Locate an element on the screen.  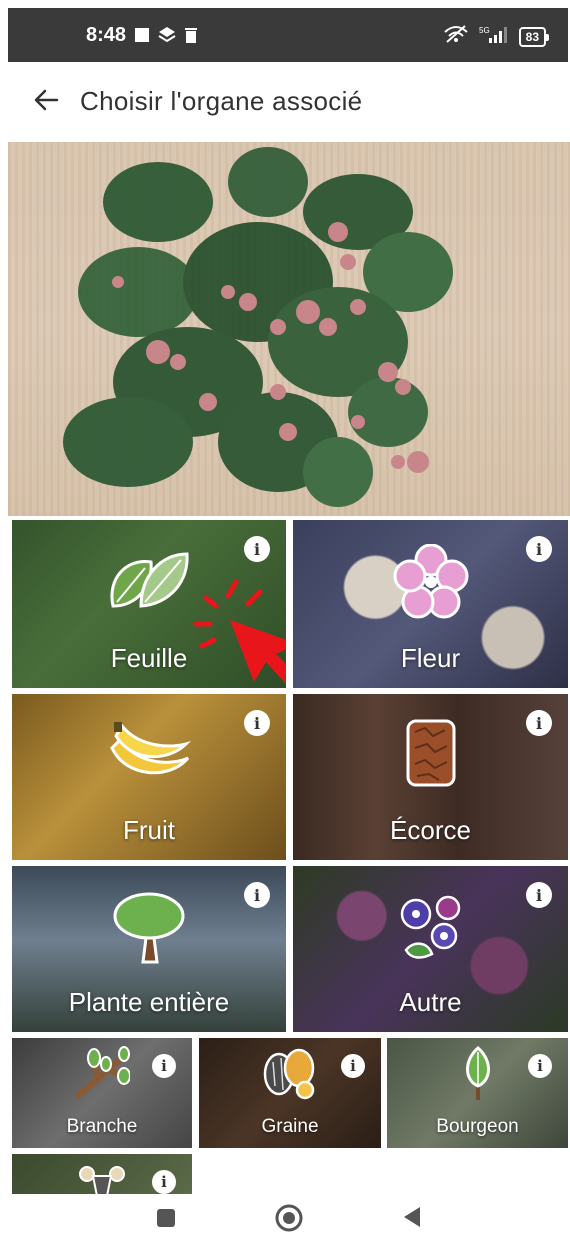
tap-pointer-icon is located at coordinates (239, 631).